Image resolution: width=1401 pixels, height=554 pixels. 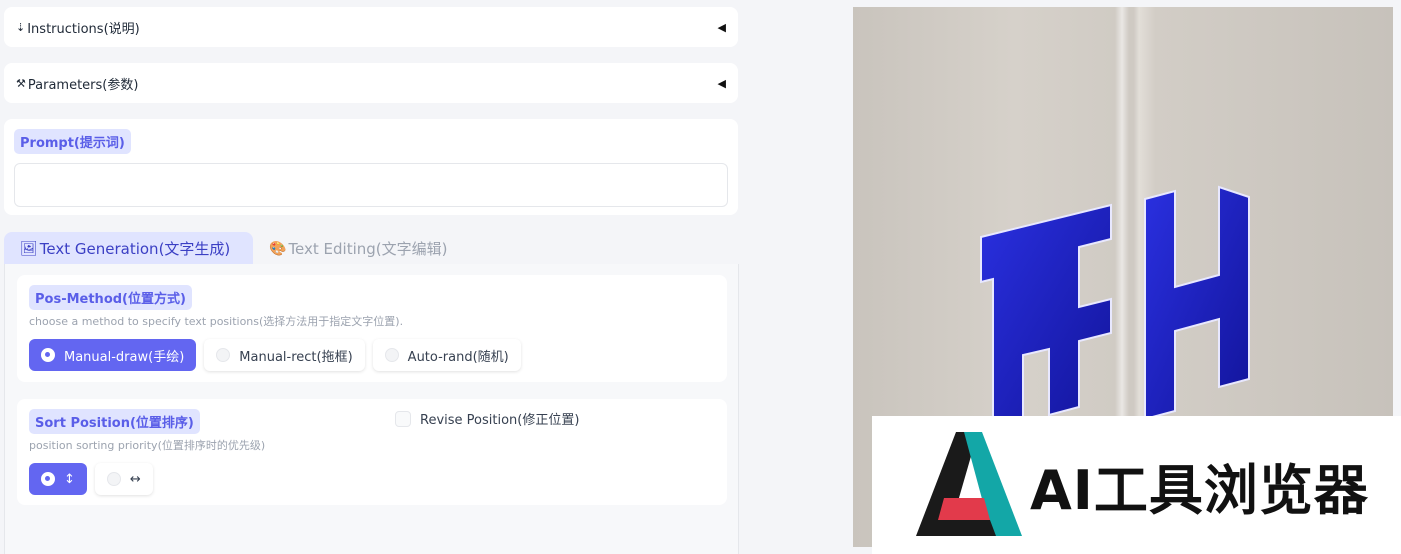 What do you see at coordinates (124, 357) in the screenshot?
I see `radio-label: Manual-draw(手绘)` at bounding box center [124, 357].